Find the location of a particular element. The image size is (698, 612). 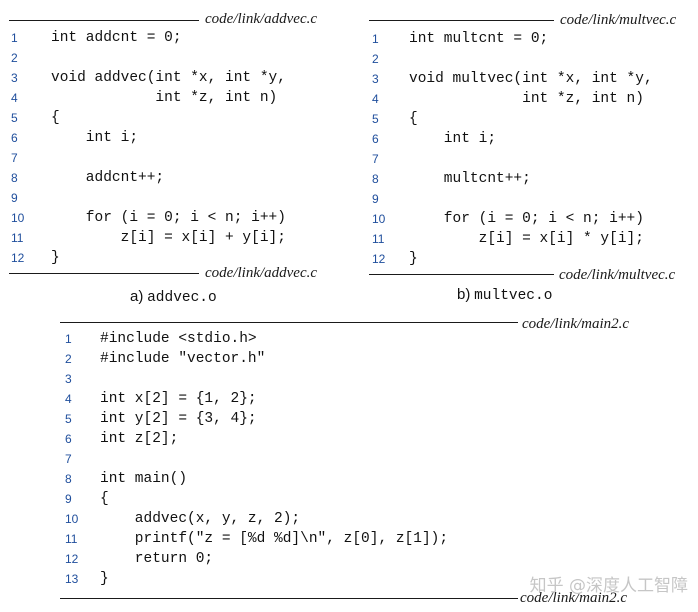

code-text: z[i] = x[i] * y[i]; is located at coordinates (526, 239).